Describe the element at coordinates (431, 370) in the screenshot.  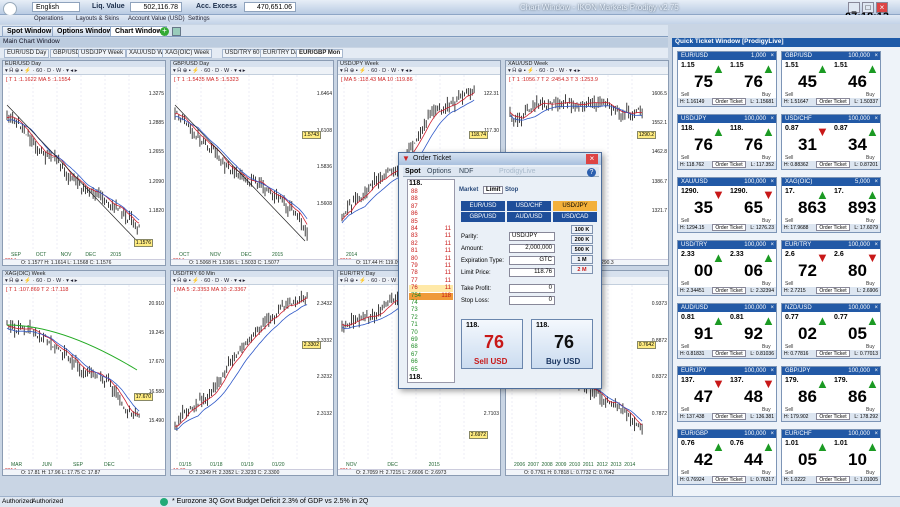
I see `ladder-row: 65` at that location.